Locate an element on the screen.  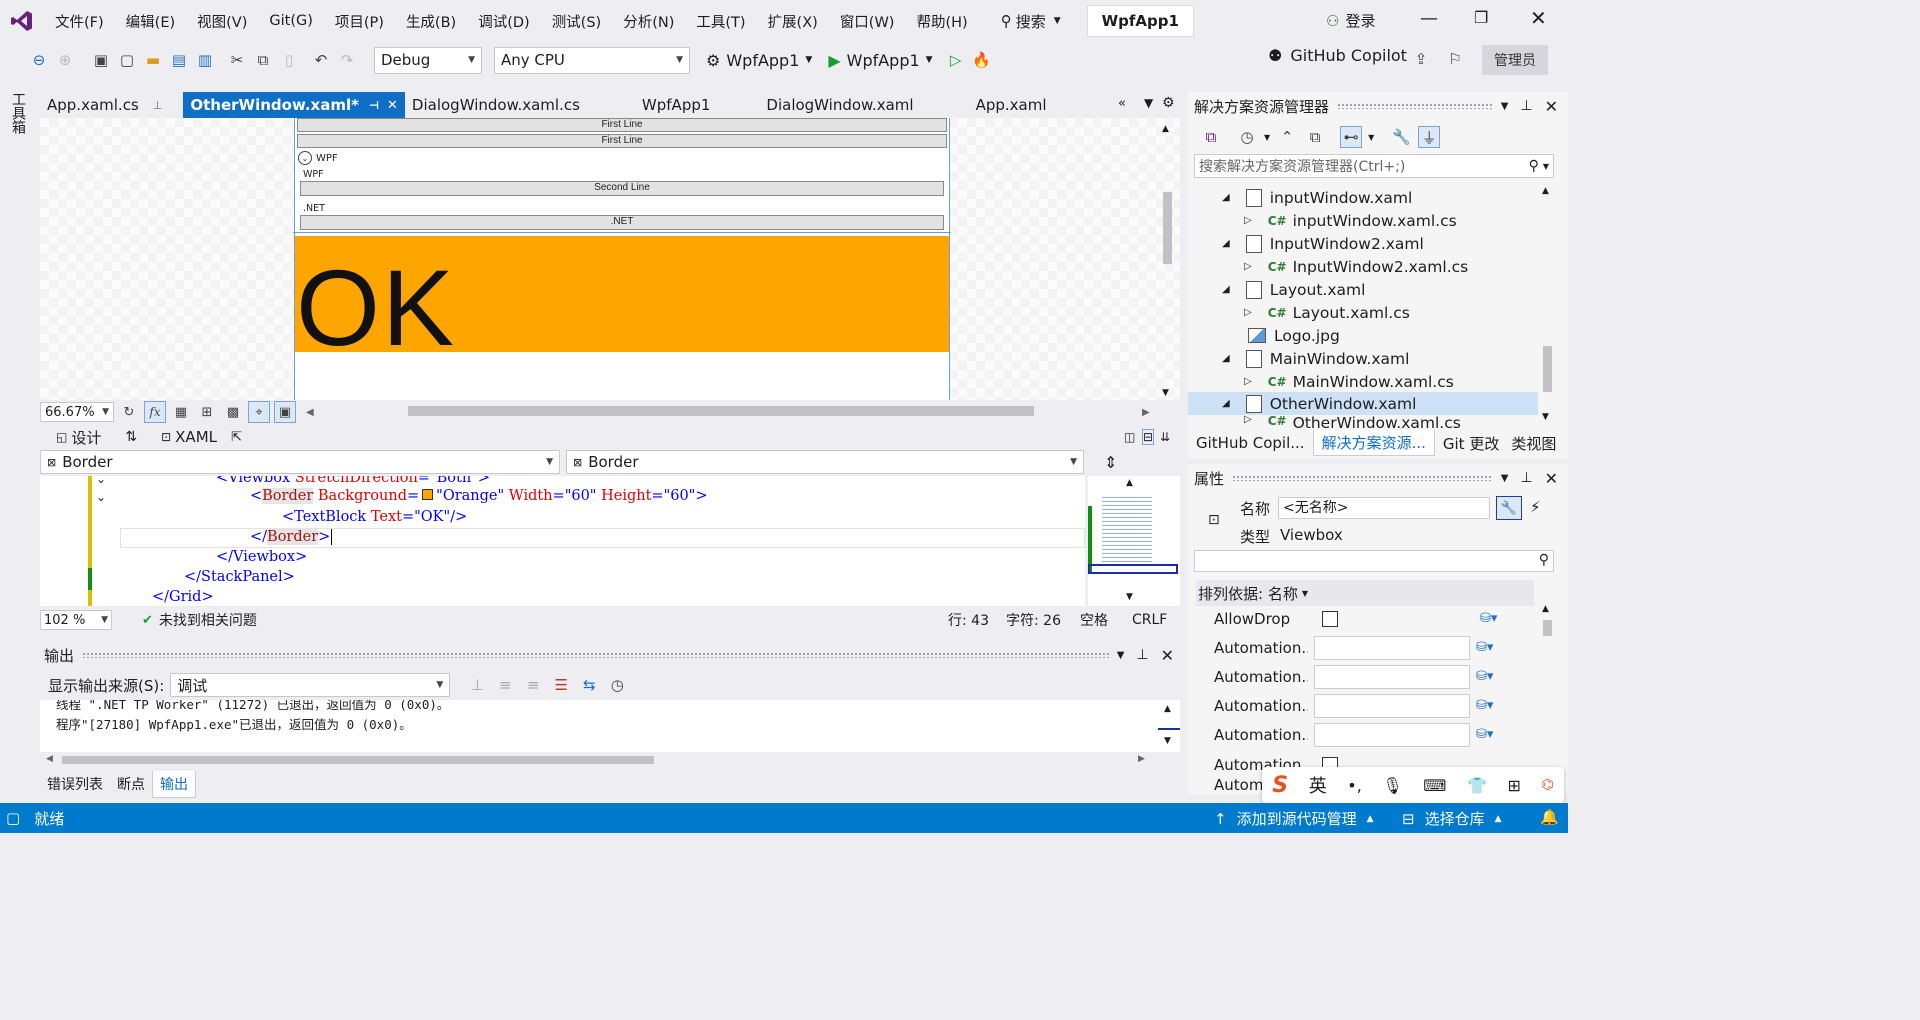
minimize-button: — is located at coordinates (1429, 18).